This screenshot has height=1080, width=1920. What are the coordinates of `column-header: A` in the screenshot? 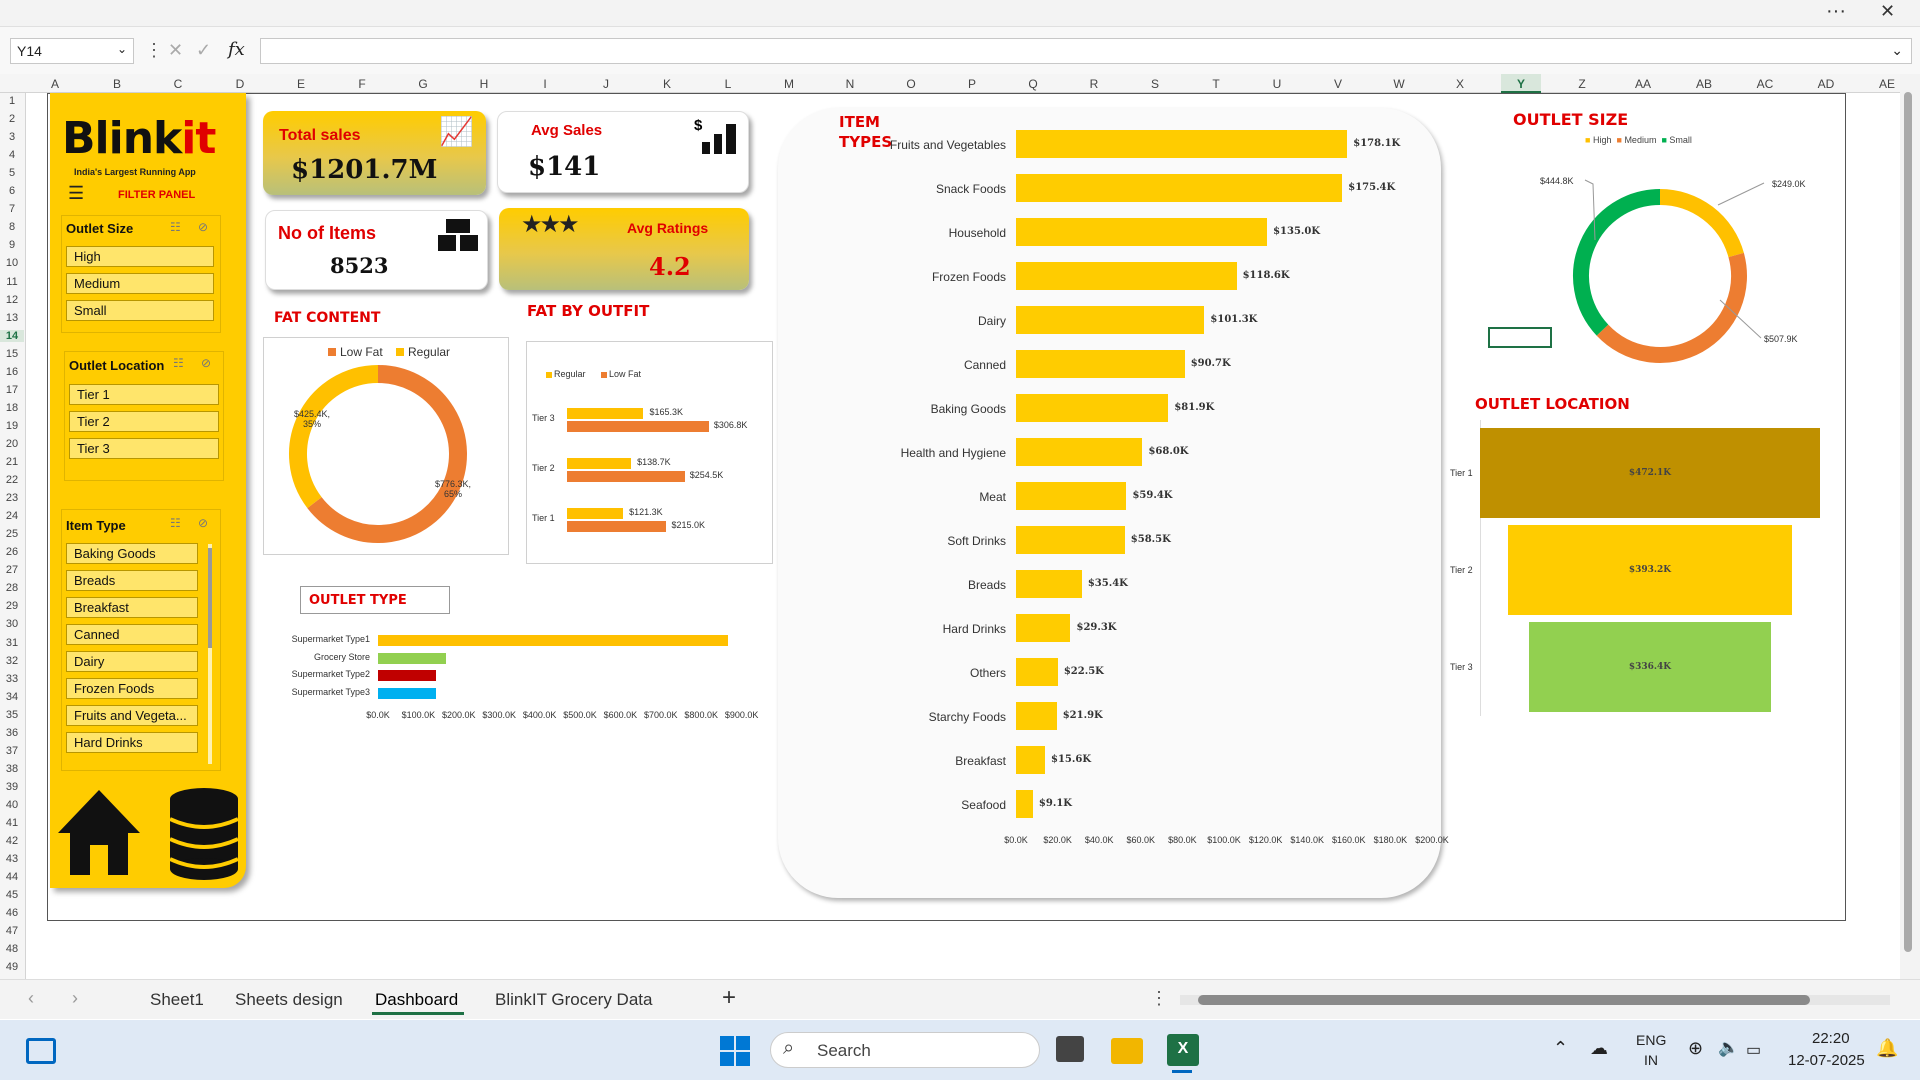 It's located at (54, 84).